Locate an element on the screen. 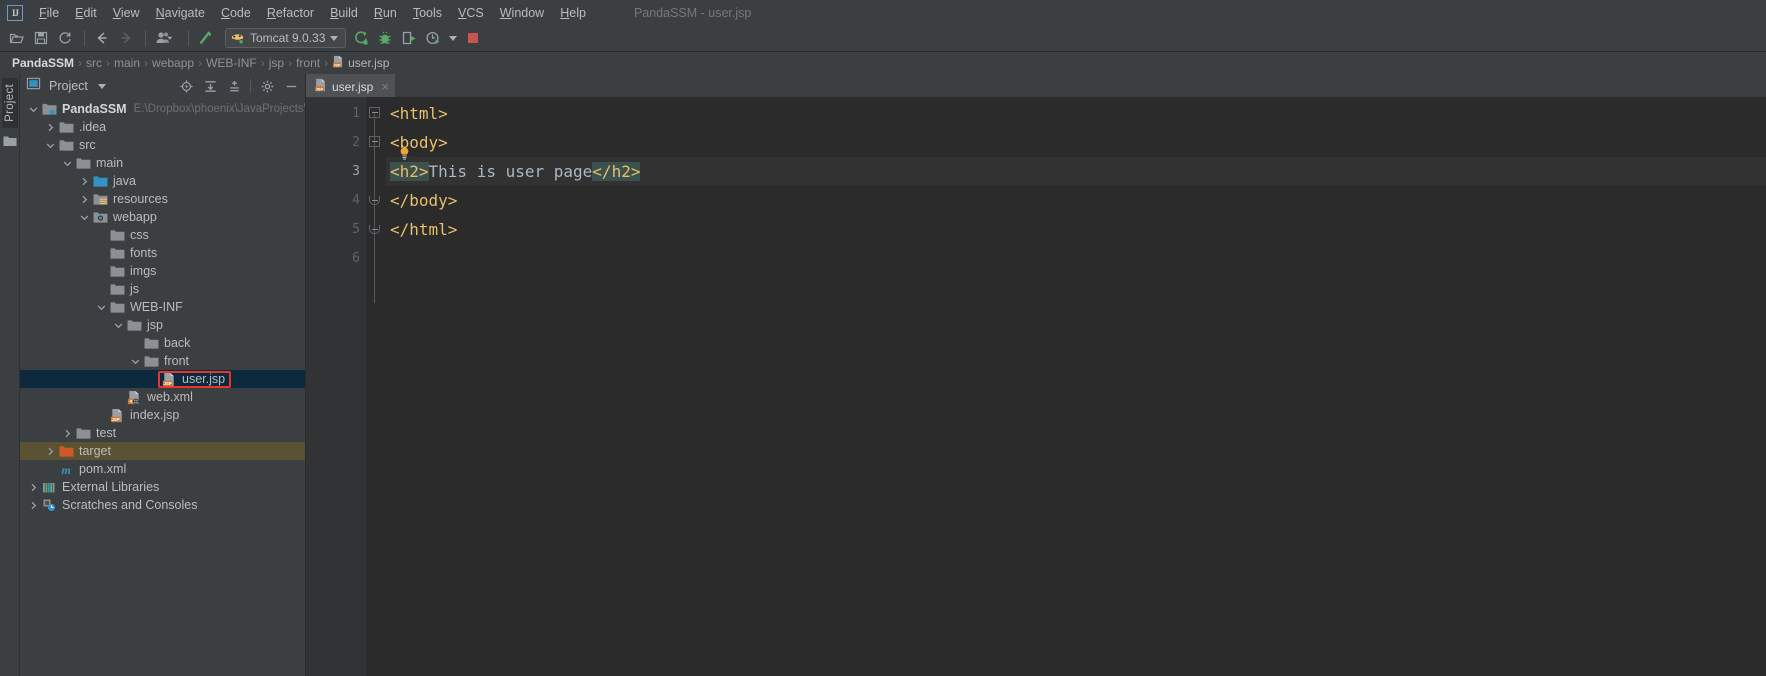 This screenshot has height=676, width=1766. synchronize-icon is located at coordinates (65, 38).